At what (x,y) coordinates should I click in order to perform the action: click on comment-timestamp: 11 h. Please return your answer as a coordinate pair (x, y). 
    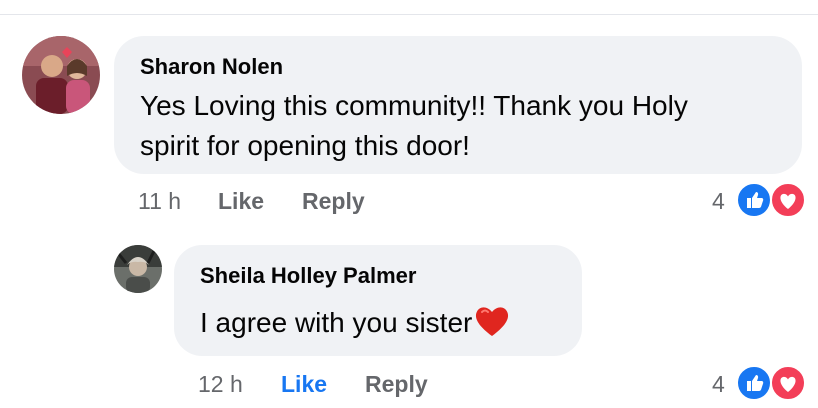
    Looking at the image, I should click on (159, 201).